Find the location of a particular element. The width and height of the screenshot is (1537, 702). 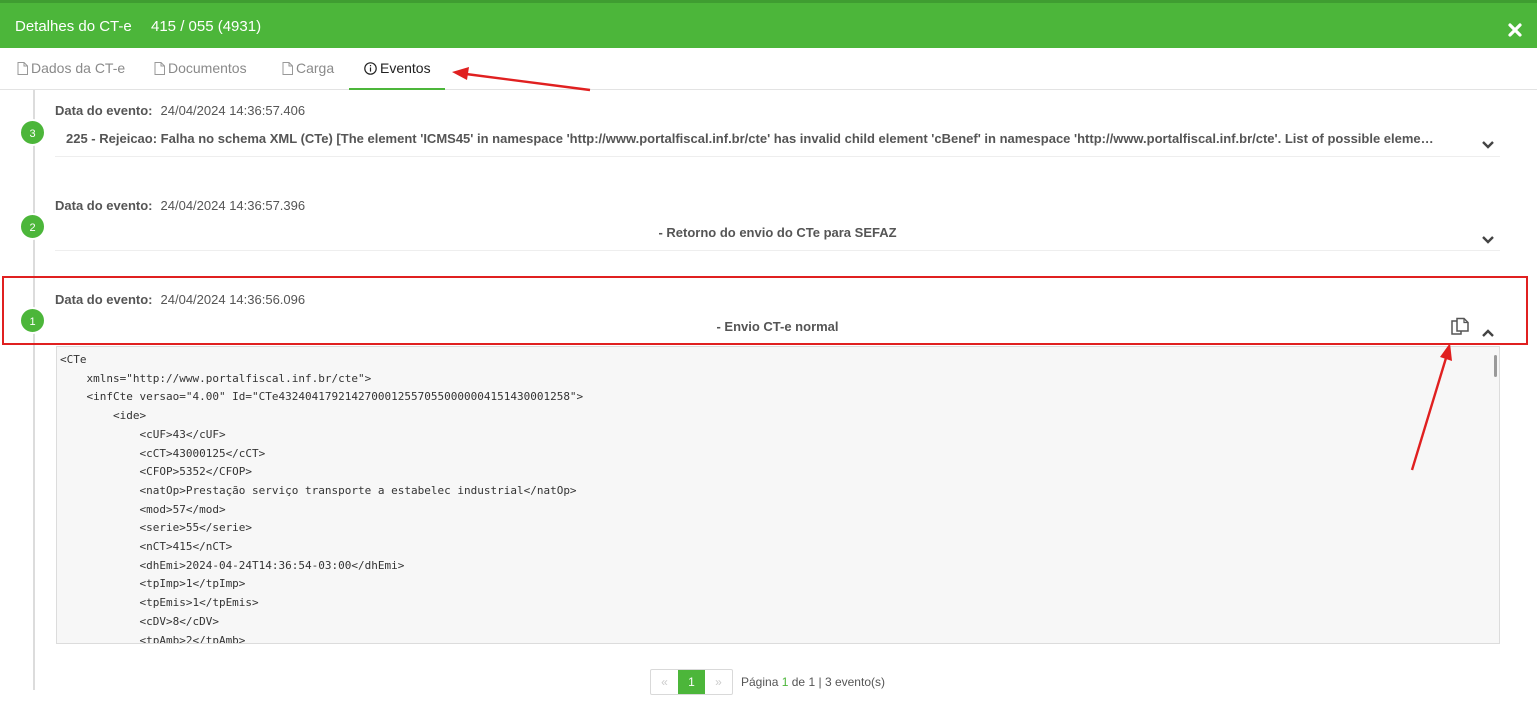

tab-label: Dados da CT-e is located at coordinates (78, 68).